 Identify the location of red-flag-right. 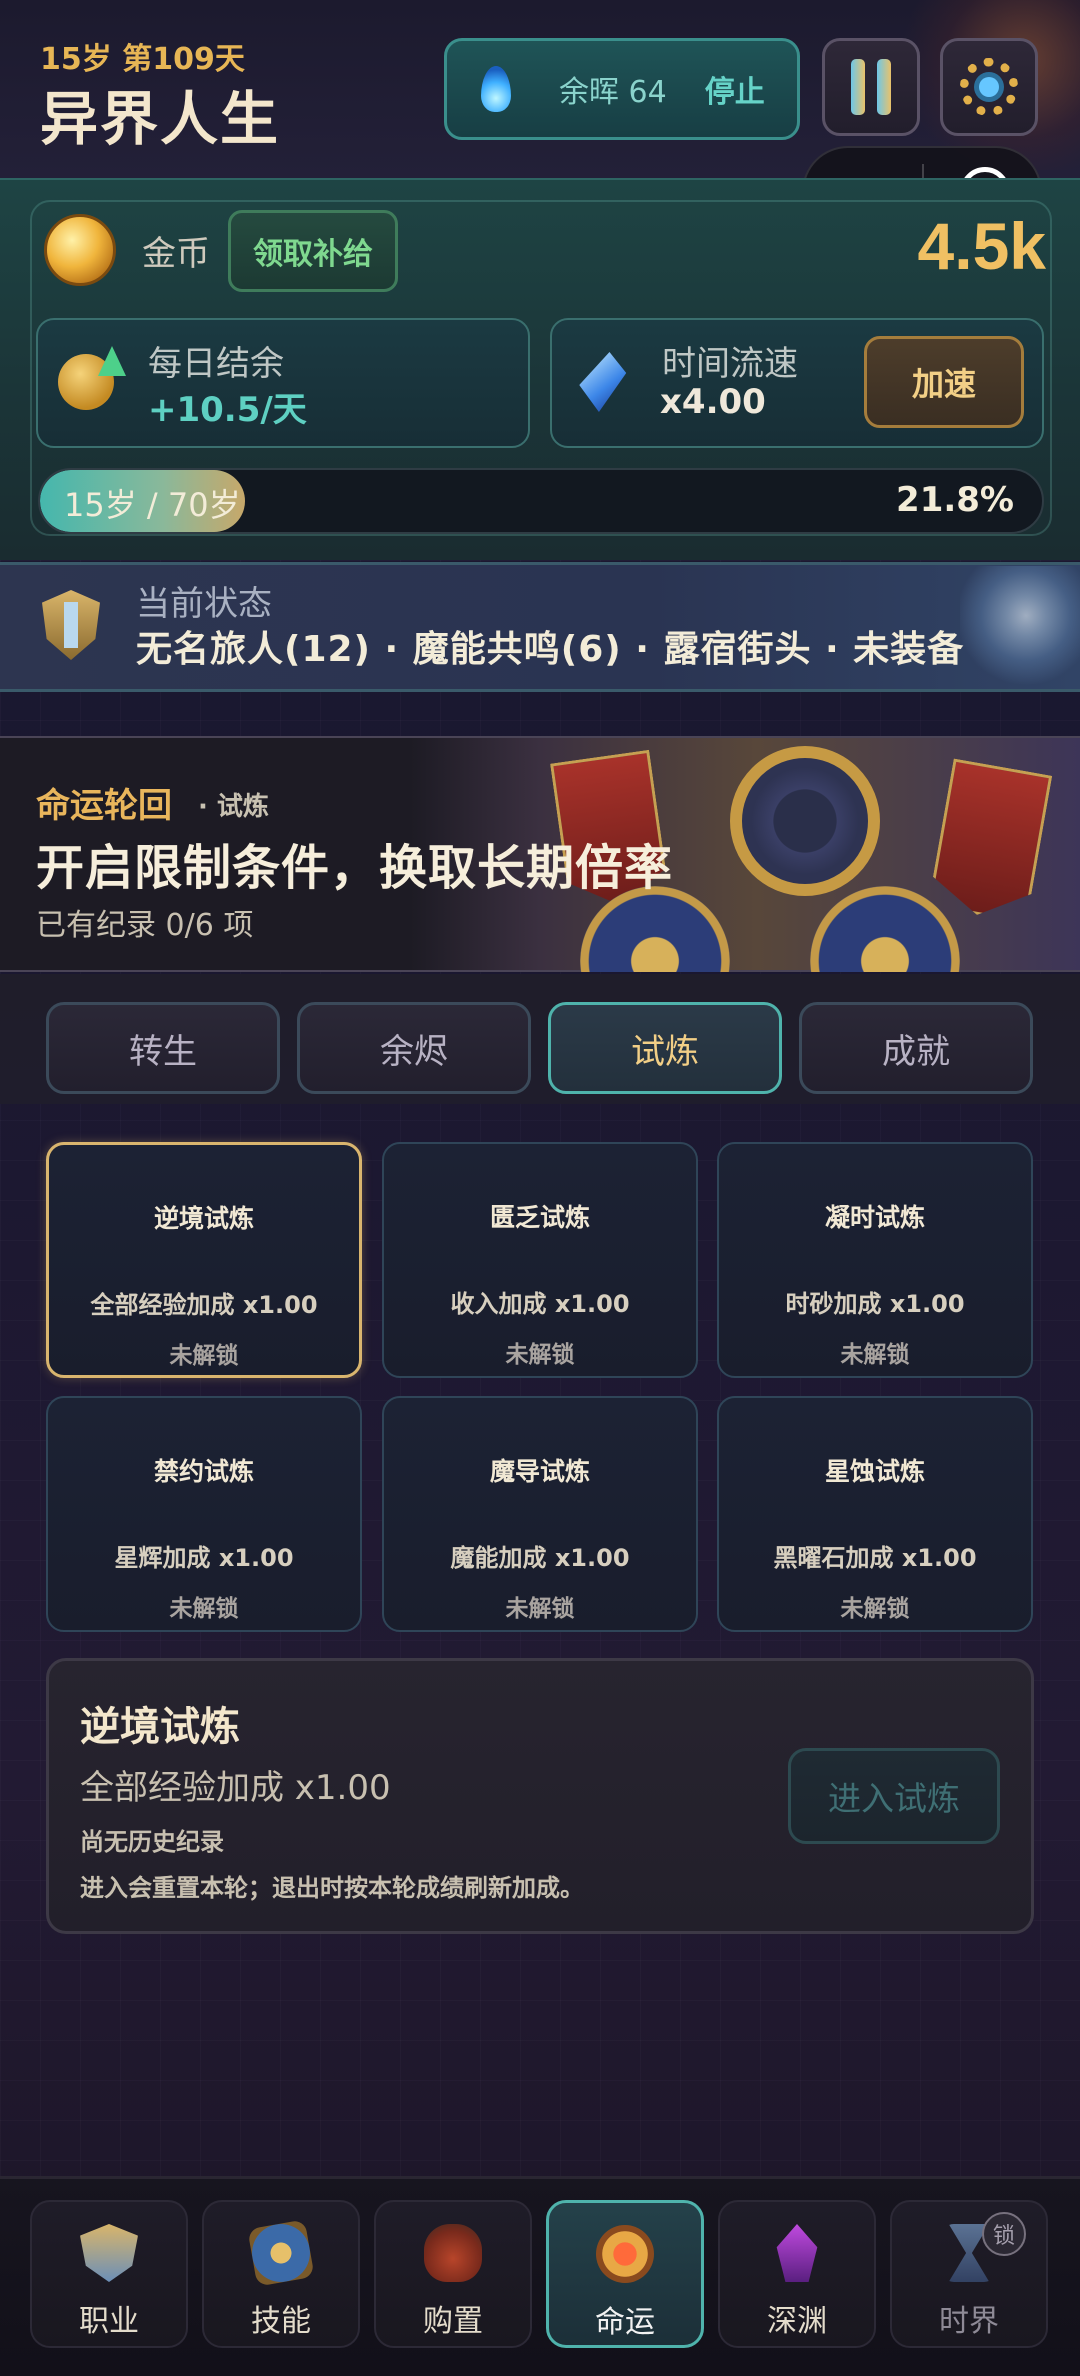
(990, 840).